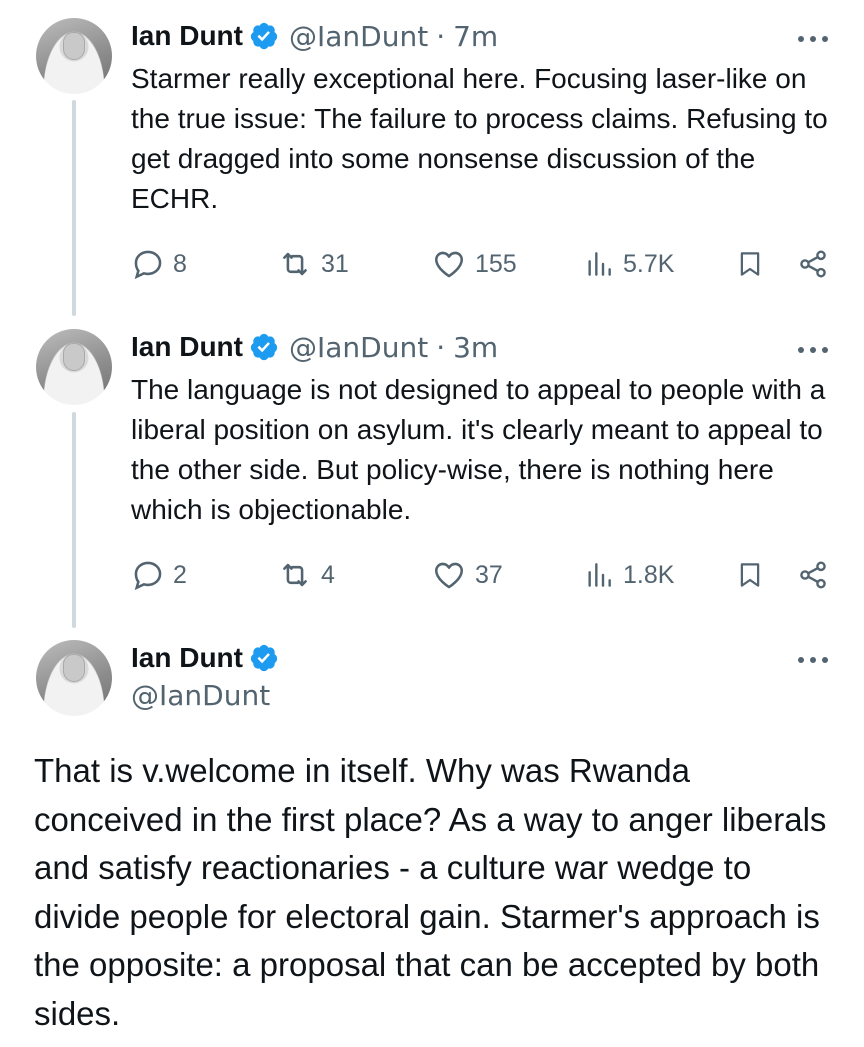 The height and width of the screenshot is (1047, 864). Describe the element at coordinates (475, 36) in the screenshot. I see `timestamp: 7m` at that location.